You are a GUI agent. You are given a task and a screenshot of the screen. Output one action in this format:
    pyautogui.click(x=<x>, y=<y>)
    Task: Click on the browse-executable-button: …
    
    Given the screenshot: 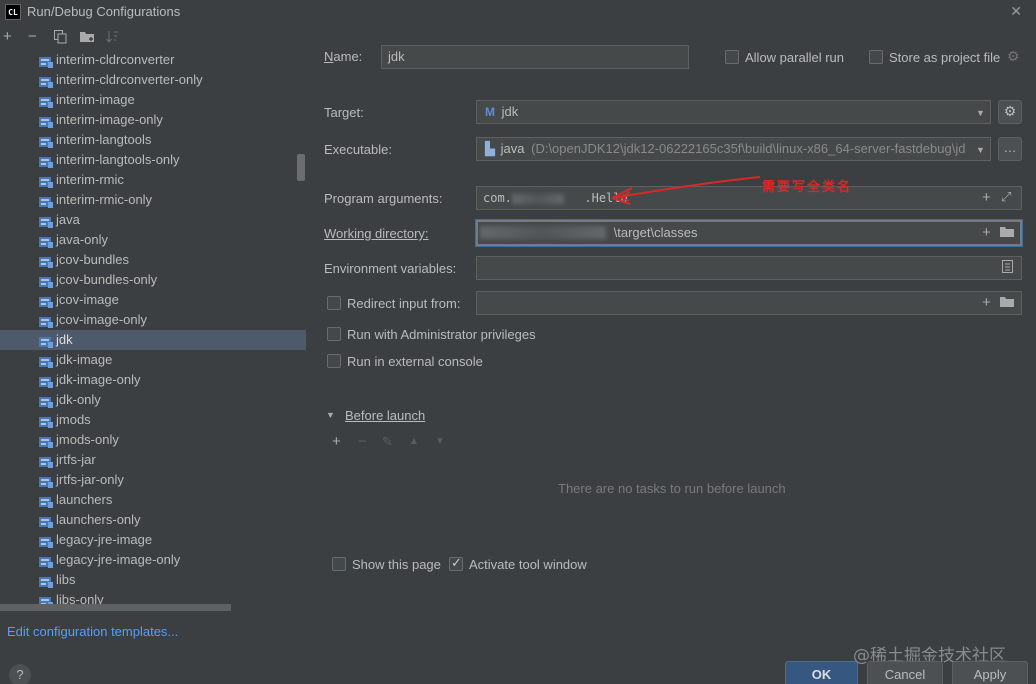 What is the action you would take?
    pyautogui.click(x=1010, y=149)
    